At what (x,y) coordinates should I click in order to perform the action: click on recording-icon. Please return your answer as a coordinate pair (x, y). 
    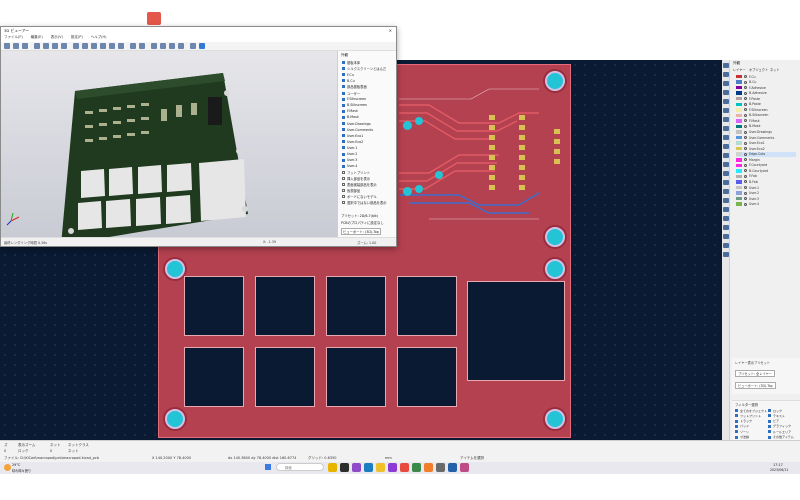
    Looking at the image, I should click on (154, 18).